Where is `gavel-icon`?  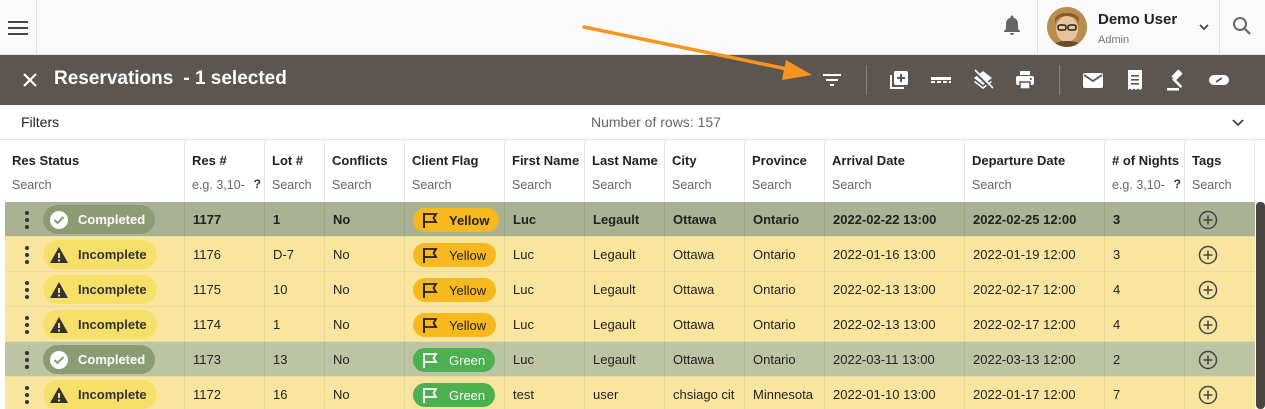 gavel-icon is located at coordinates (1177, 80).